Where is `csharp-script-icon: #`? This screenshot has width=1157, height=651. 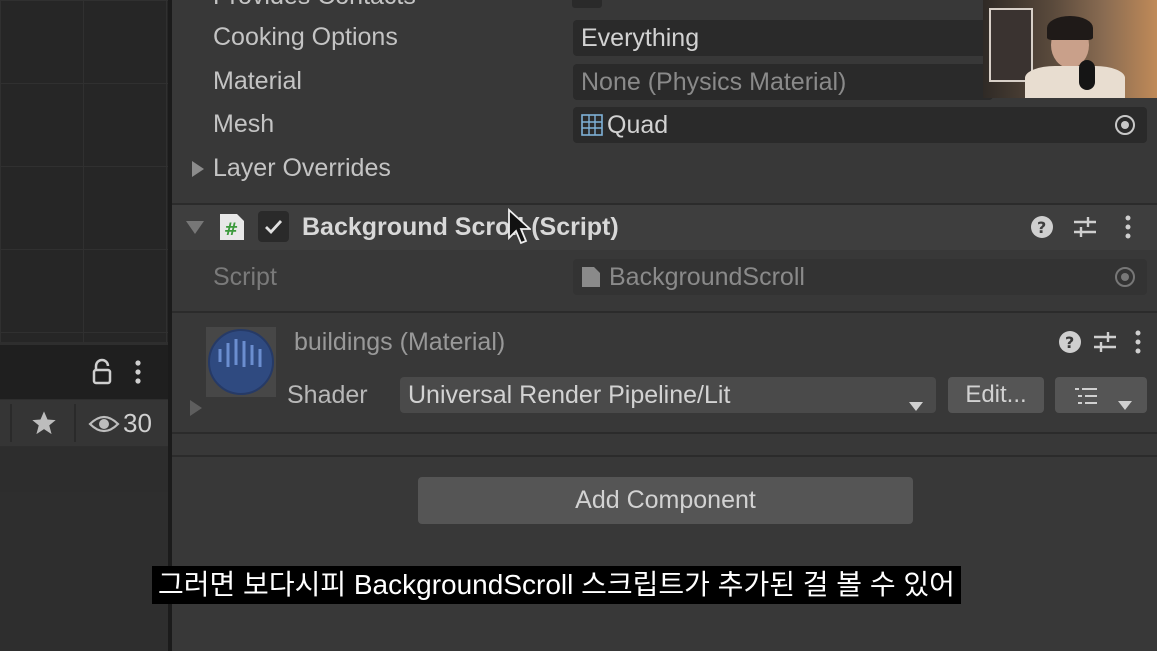 csharp-script-icon: # is located at coordinates (232, 227).